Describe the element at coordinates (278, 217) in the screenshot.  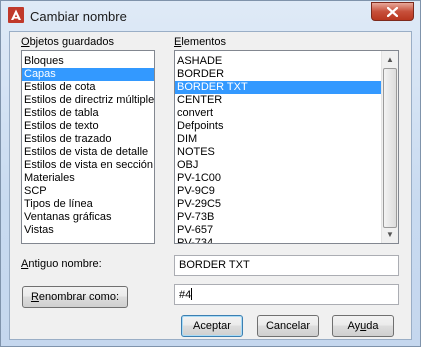
I see `element-item: PV-73B` at that location.